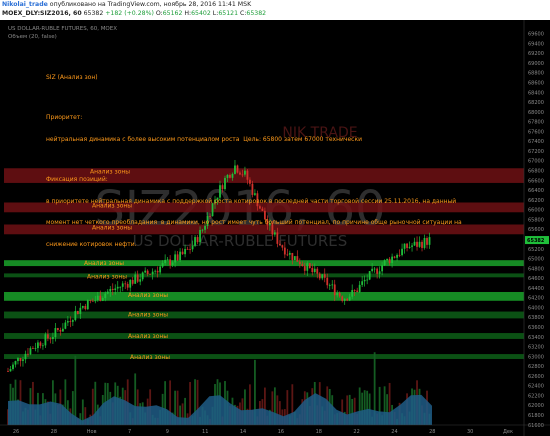 Image resolution: width=550 pixels, height=436 pixels. Describe the element at coordinates (281, 432) in the screenshot. I see `time-tick-label: 16` at that location.